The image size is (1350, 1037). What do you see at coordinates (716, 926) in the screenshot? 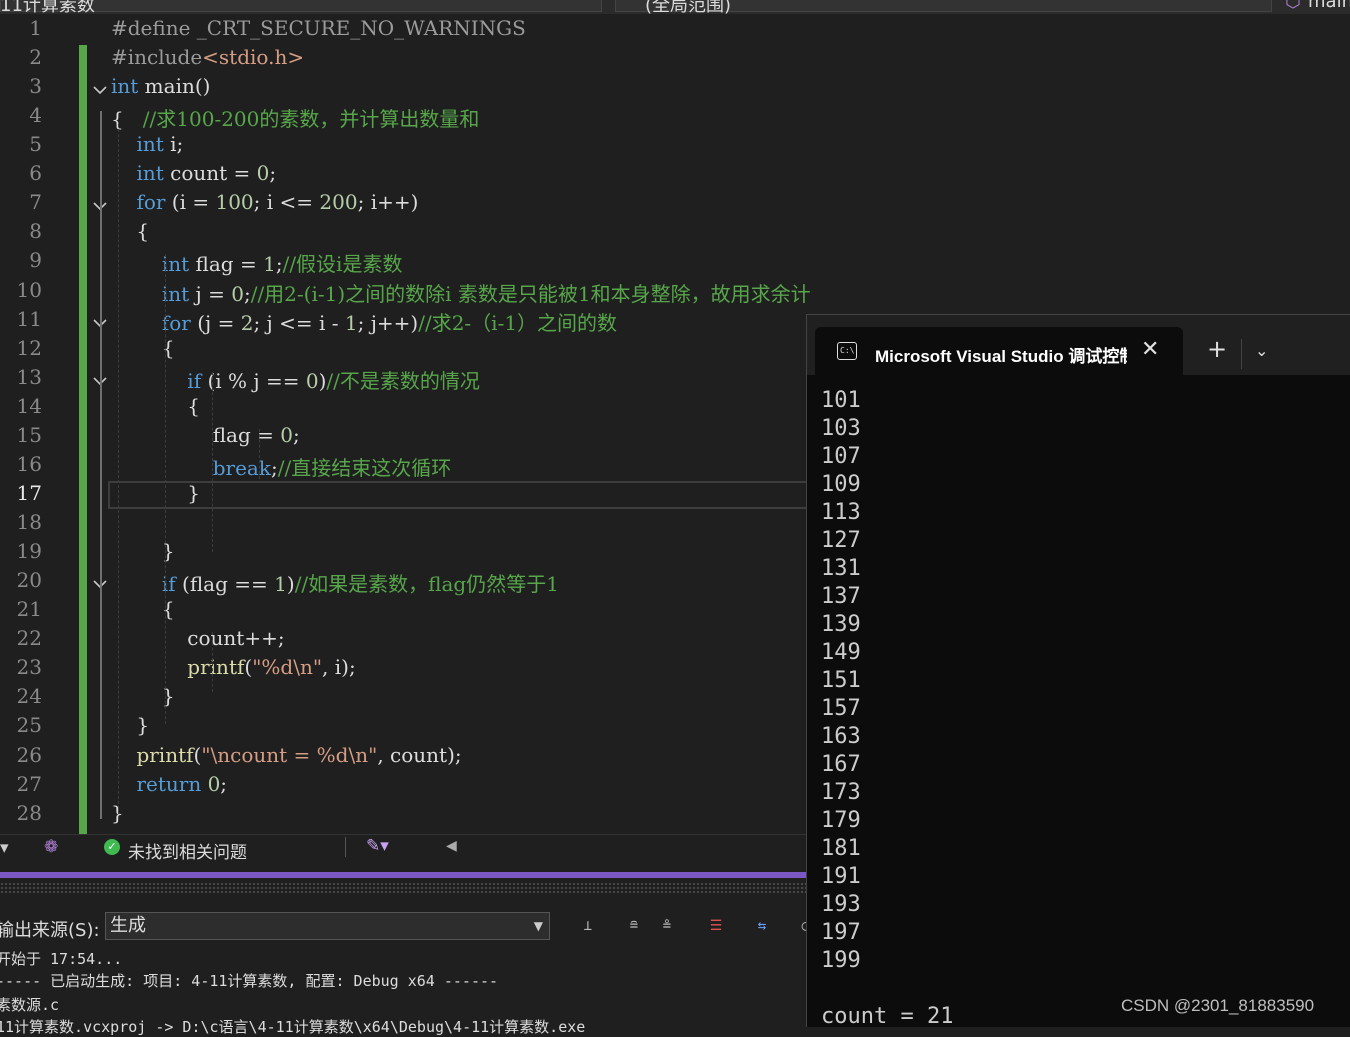
I see `clear-all-icon: ☰` at bounding box center [716, 926].